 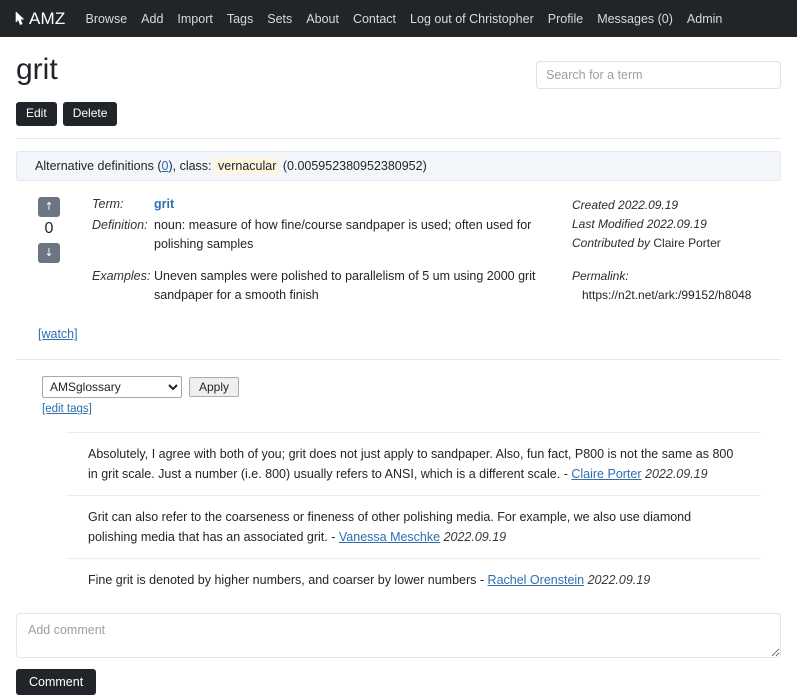 I want to click on tag-controls: AMSglossary Apply, so click(x=398, y=387).